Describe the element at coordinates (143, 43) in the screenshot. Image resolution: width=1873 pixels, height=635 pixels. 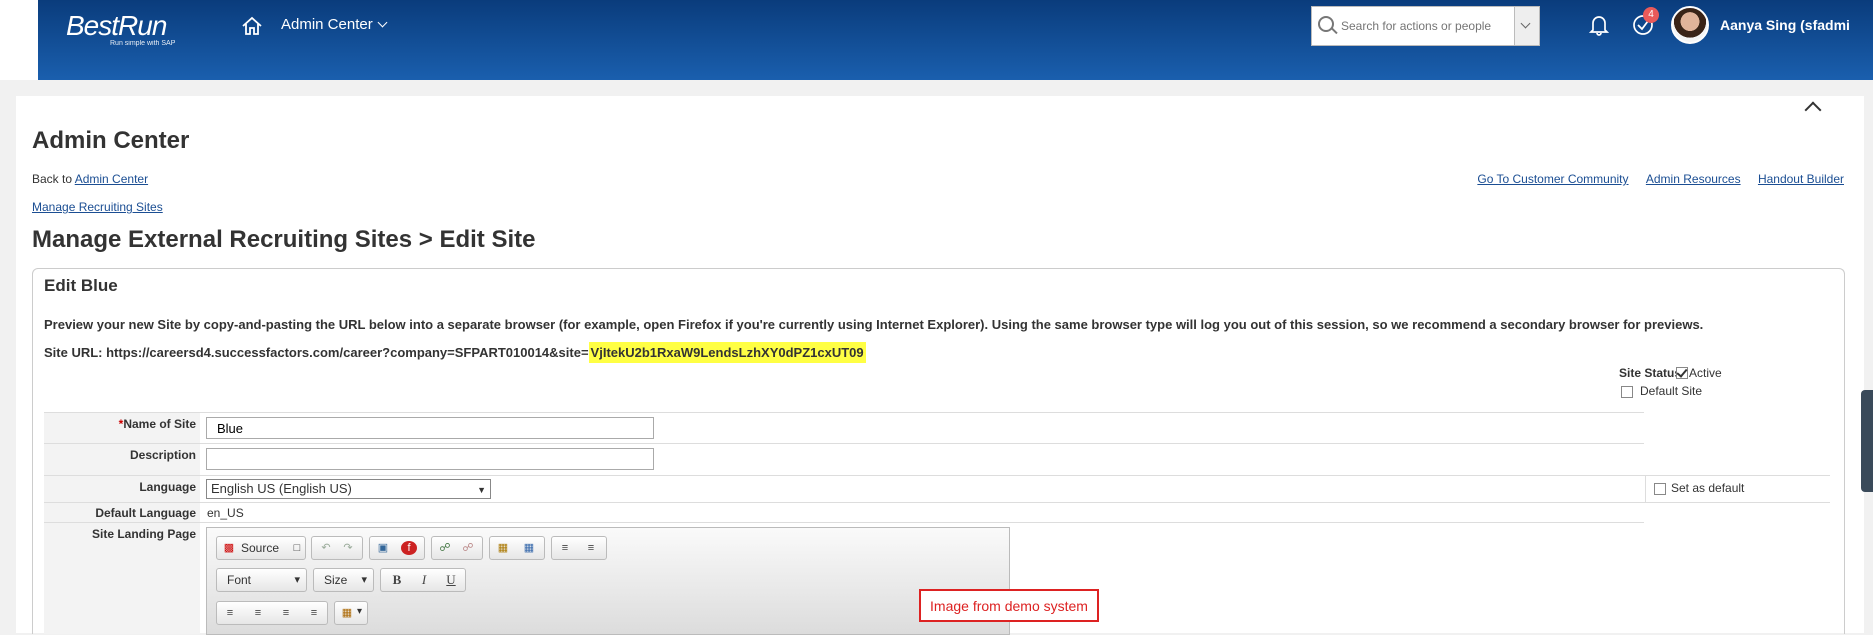
I see `logo-tagline: Run simple with SAP` at that location.